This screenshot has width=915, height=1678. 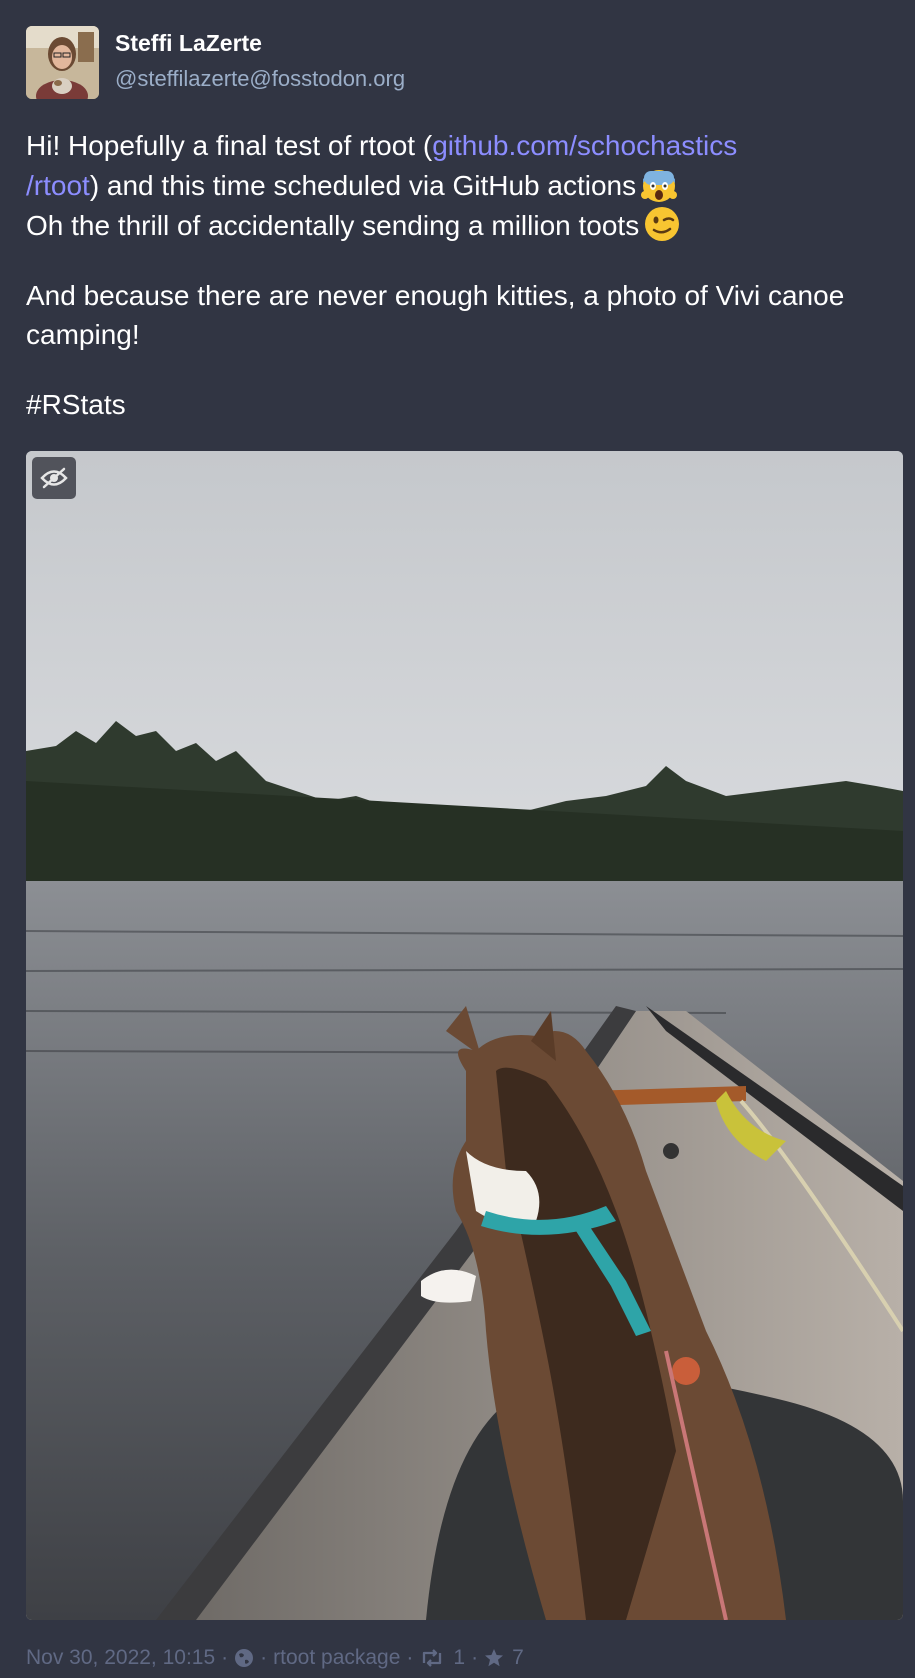 I want to click on status-timestamp: Nov 30, 2022, 10:15, so click(x=120, y=1658).